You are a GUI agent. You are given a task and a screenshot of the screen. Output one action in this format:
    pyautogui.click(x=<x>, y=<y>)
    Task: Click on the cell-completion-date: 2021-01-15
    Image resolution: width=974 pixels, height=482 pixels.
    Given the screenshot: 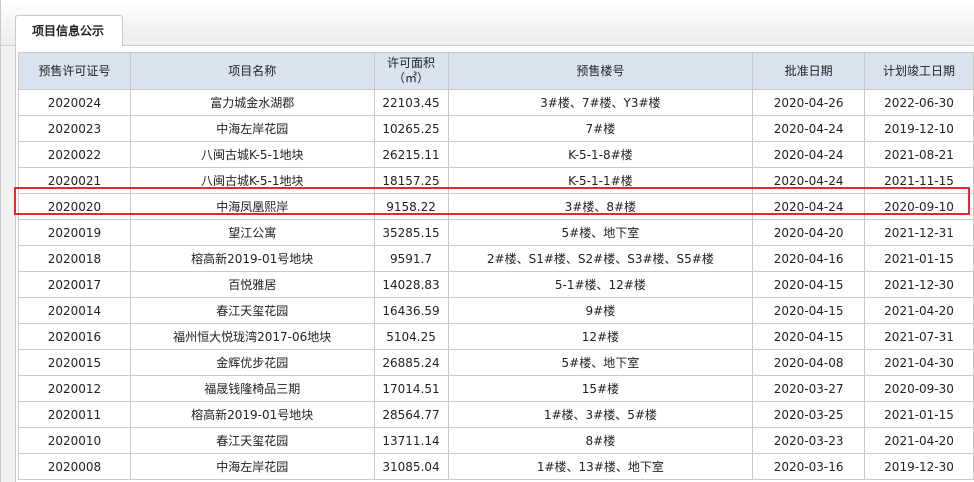 What is the action you would take?
    pyautogui.click(x=919, y=258)
    